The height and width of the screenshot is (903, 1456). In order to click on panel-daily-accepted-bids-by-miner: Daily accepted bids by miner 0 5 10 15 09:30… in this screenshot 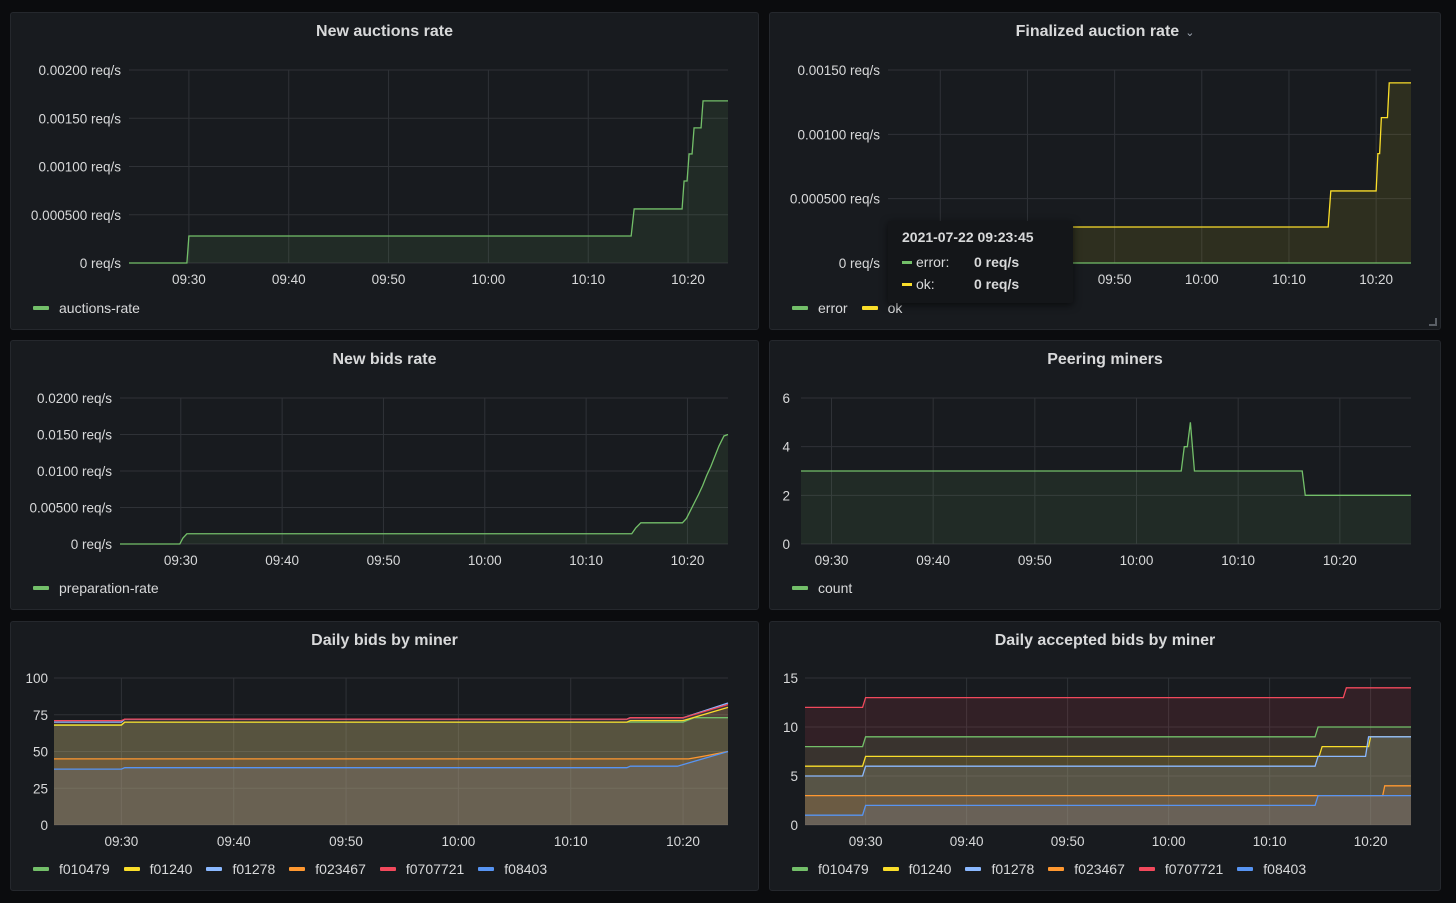, I will do `click(1105, 756)`.